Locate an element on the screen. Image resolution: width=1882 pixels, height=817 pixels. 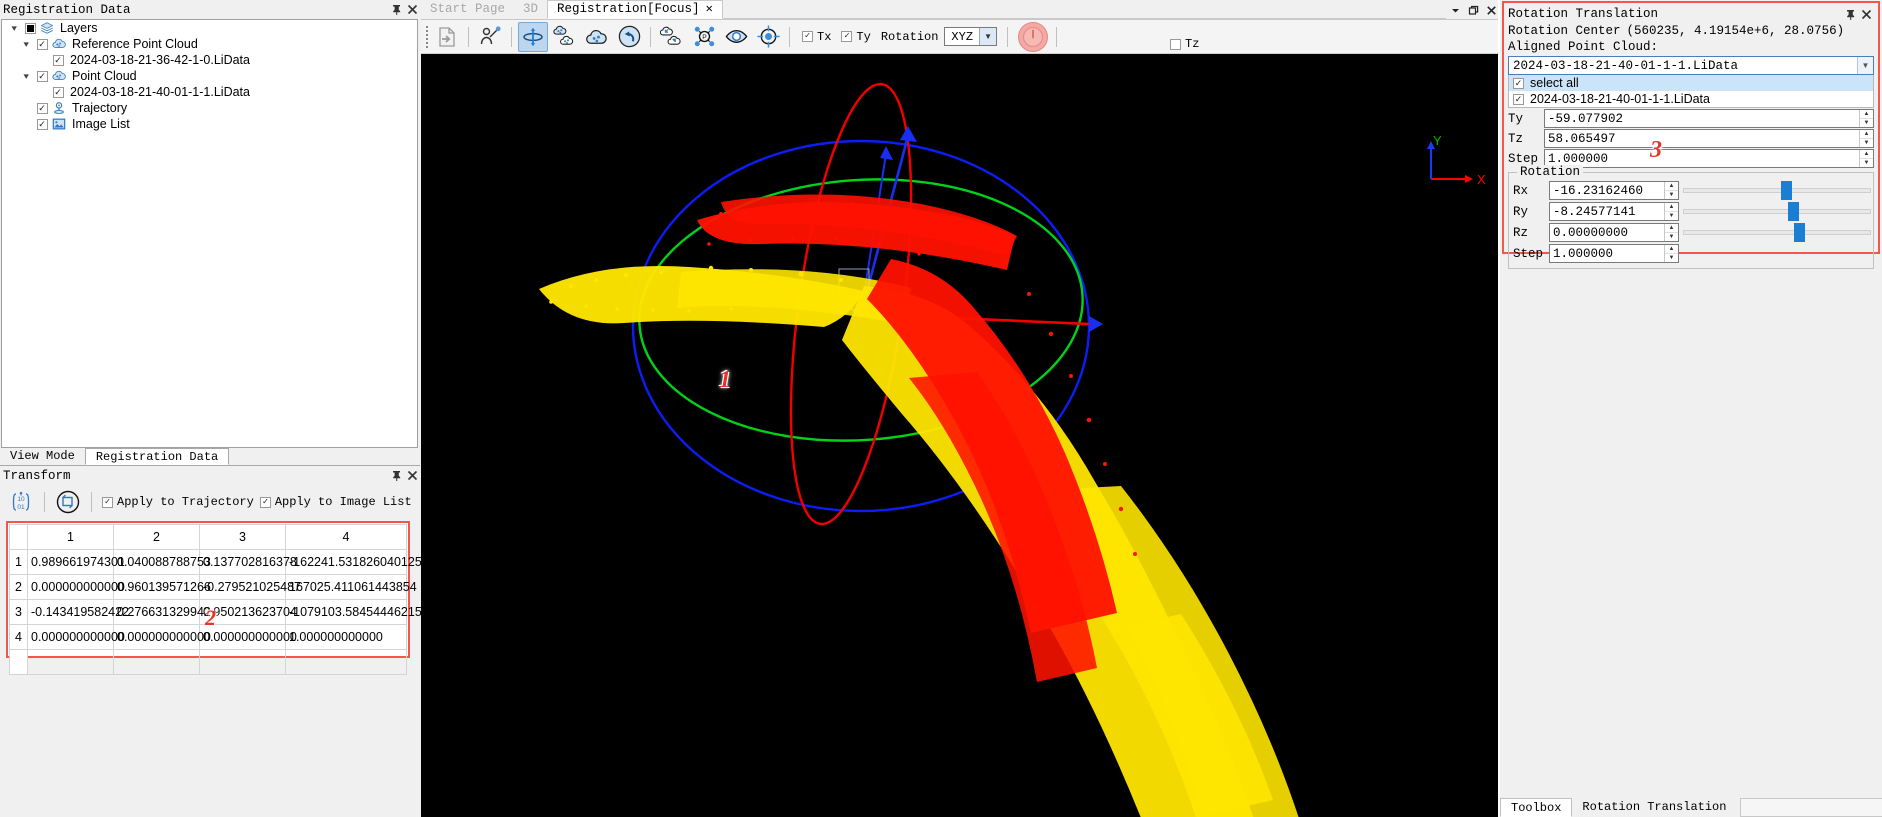
checkbox-image-list: ✓ is located at coordinates (42, 124).